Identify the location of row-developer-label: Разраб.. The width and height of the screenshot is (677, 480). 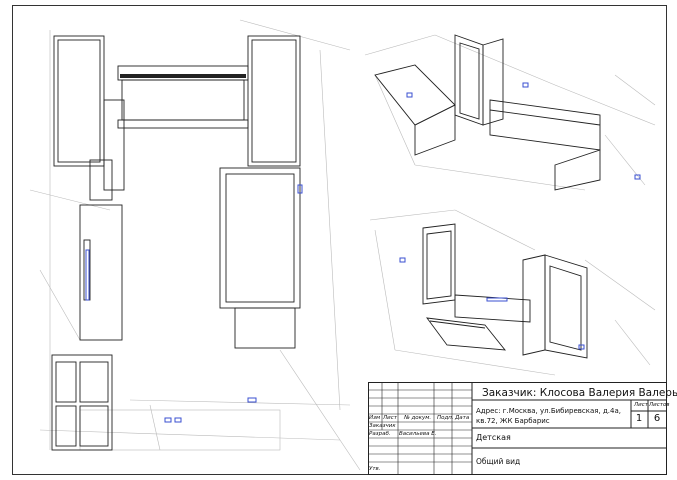
(380, 434).